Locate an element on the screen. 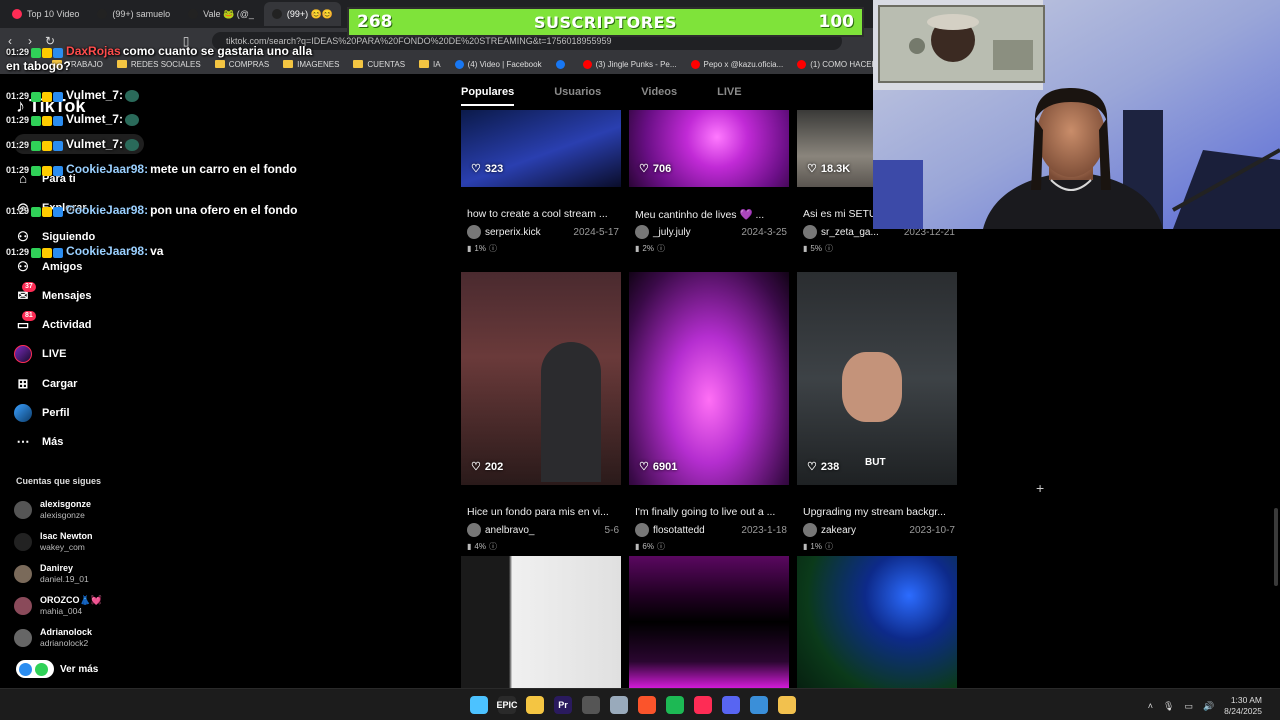 The height and width of the screenshot is (720, 1280). bookmark-item: IA is located at coordinates (430, 64).